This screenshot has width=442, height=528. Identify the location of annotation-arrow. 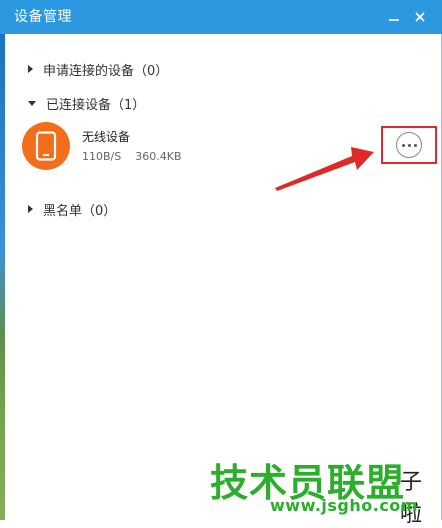
(324, 169).